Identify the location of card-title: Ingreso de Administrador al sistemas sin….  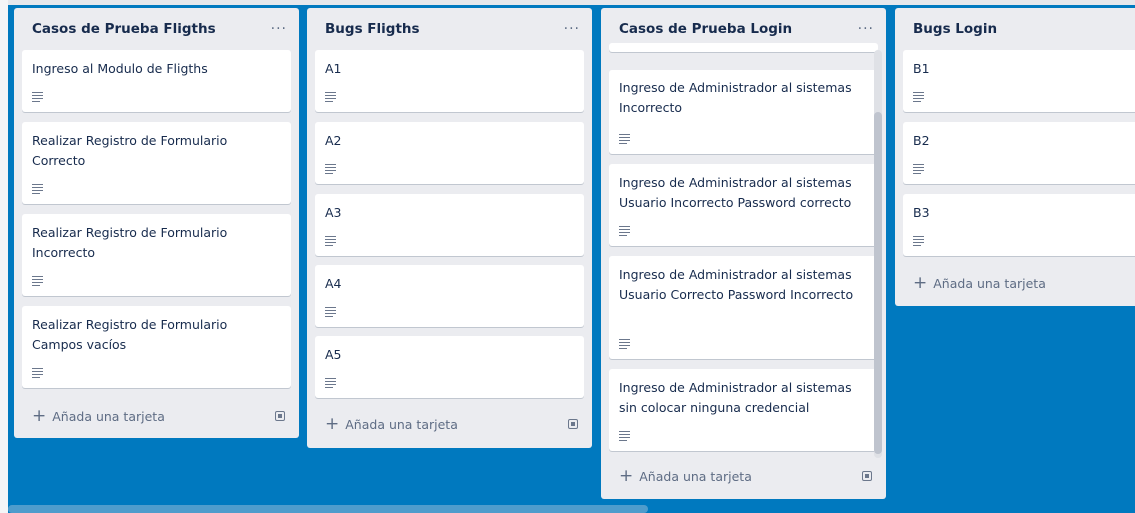
(735, 397).